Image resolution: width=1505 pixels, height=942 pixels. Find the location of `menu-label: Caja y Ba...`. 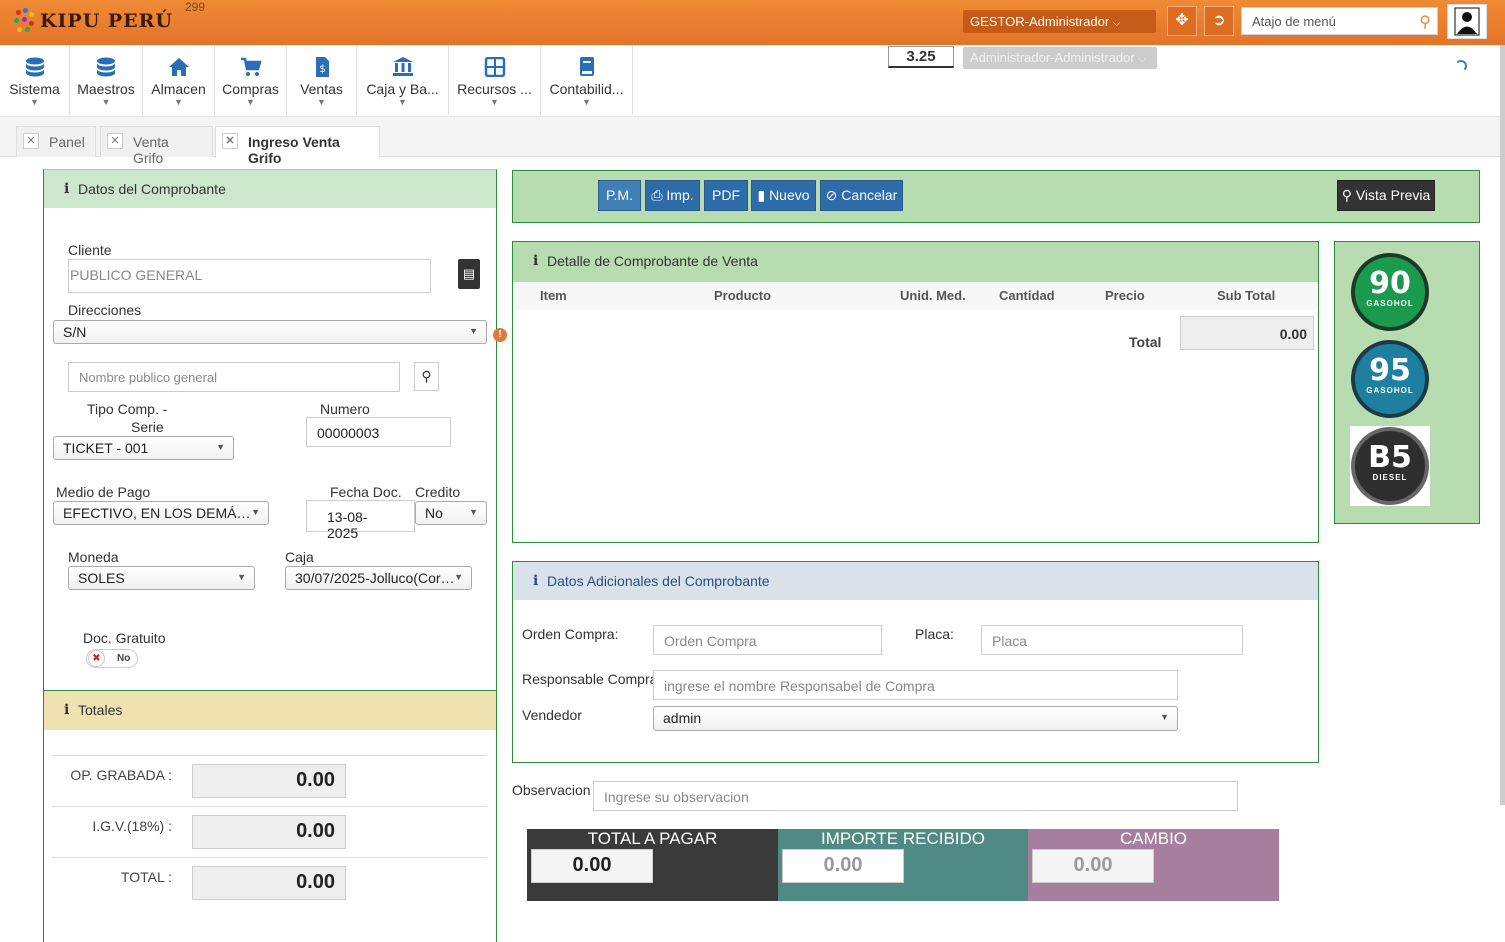

menu-label: Caja y Ba... is located at coordinates (402, 89).